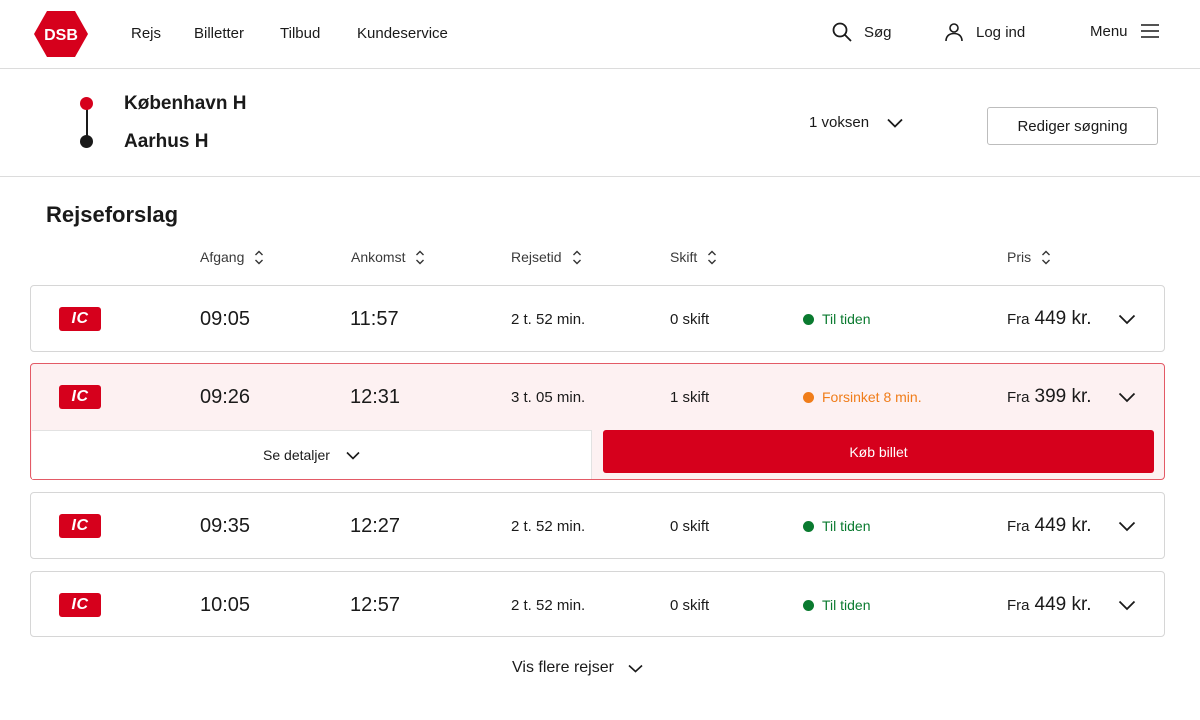  What do you see at coordinates (378, 257) in the screenshot?
I see `column-label: Ankomst` at bounding box center [378, 257].